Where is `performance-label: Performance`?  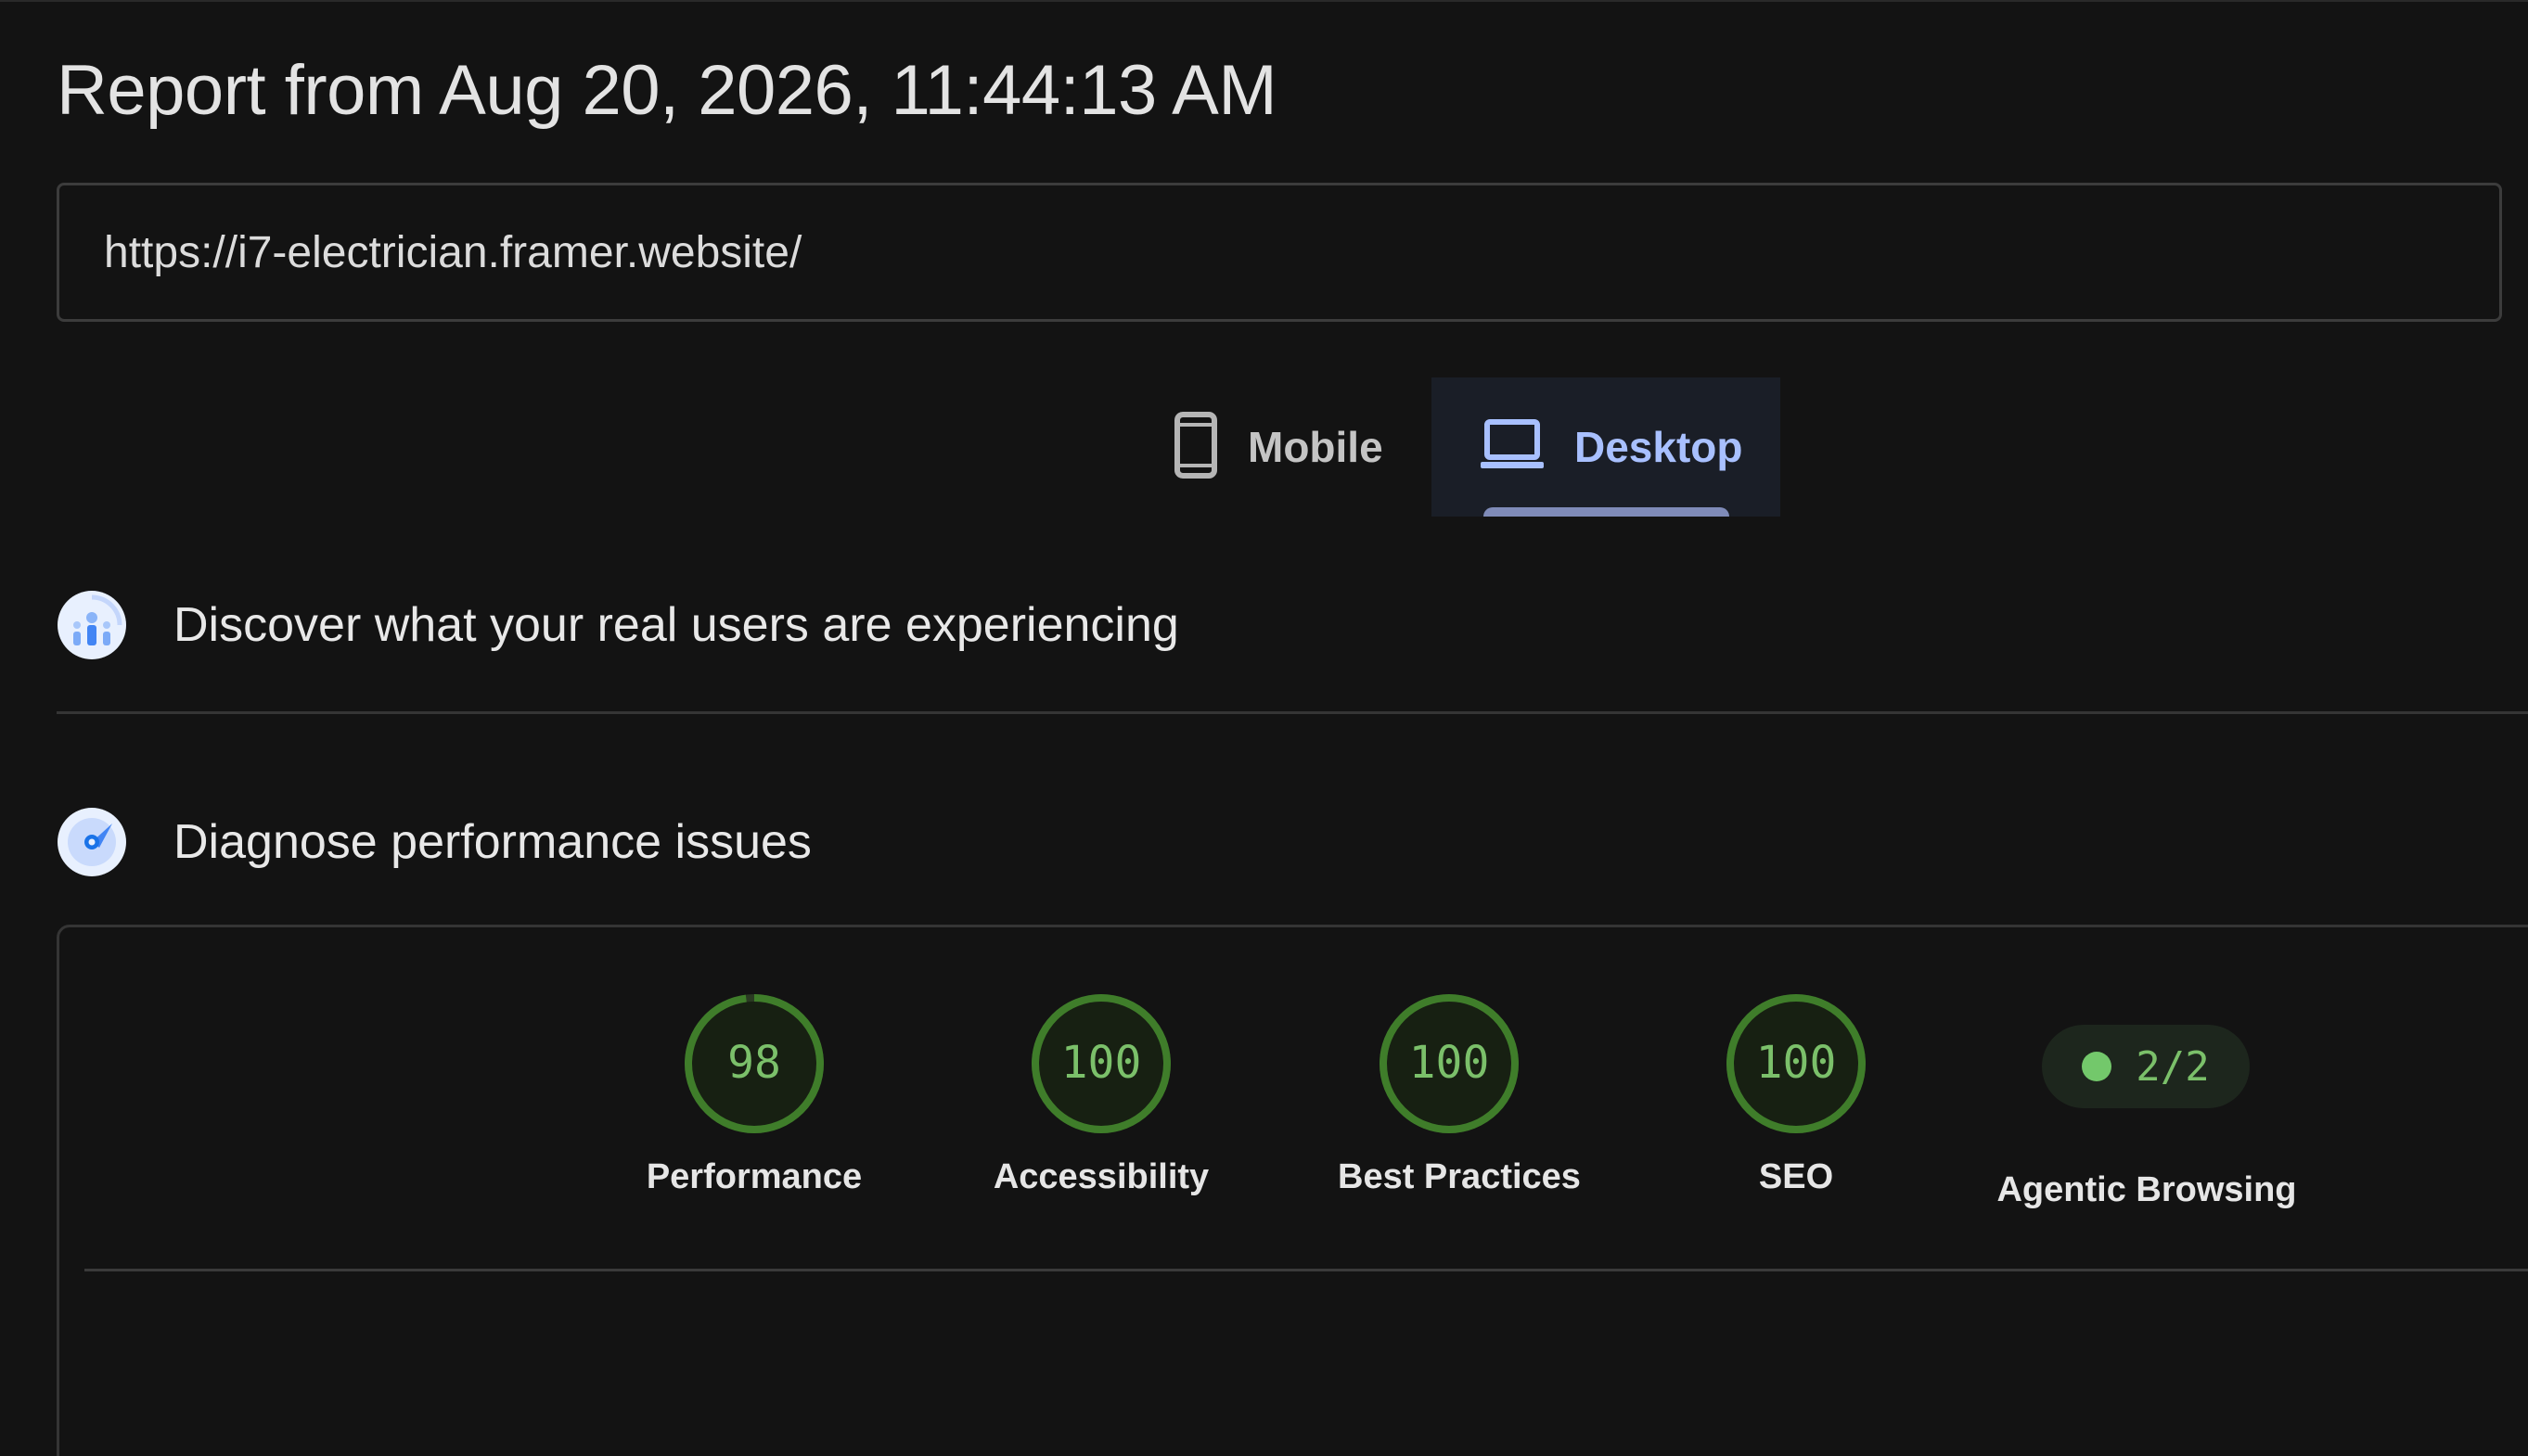 performance-label: Performance is located at coordinates (754, 1176).